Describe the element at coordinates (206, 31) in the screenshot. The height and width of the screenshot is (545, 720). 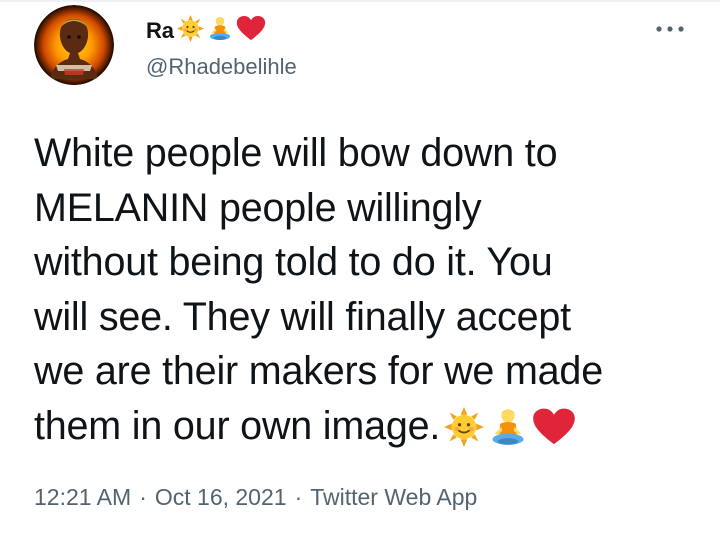
I see `author-name-row: Ra` at that location.